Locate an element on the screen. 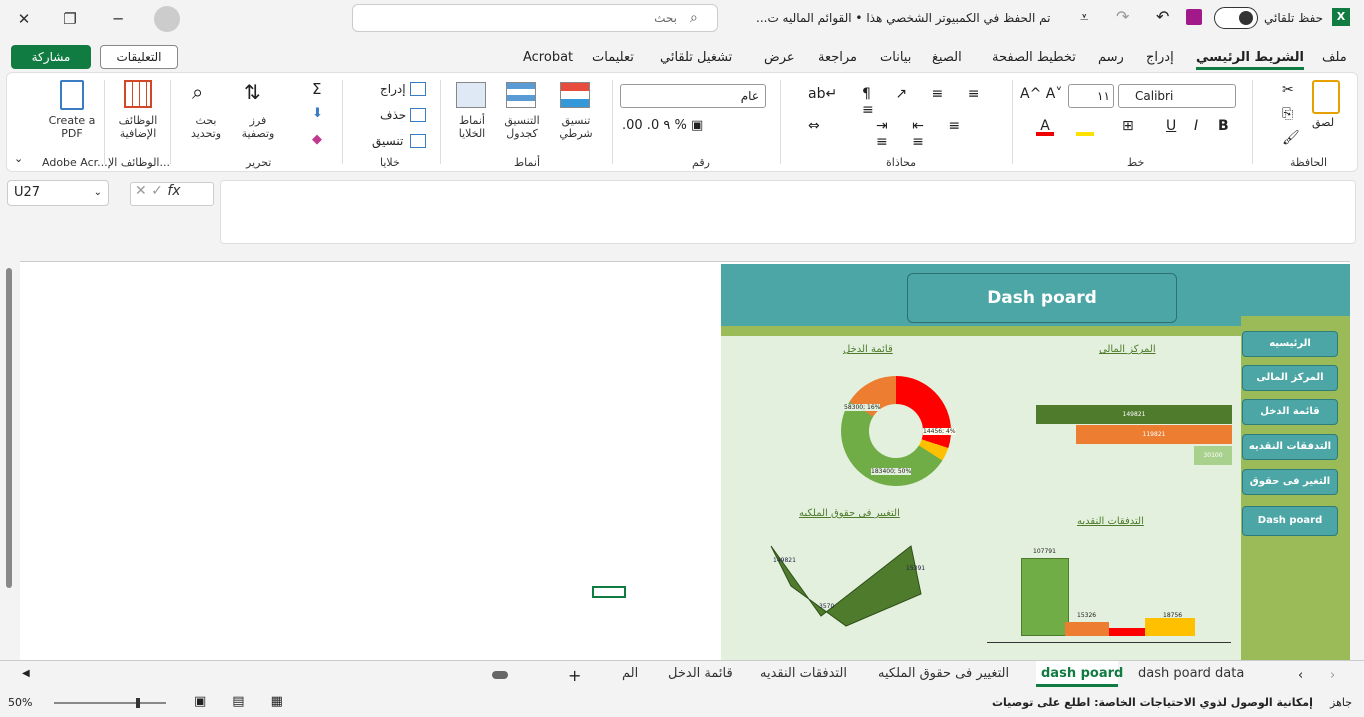 The height and width of the screenshot is (717, 1364). zoom-level: 50% is located at coordinates (20, 702).